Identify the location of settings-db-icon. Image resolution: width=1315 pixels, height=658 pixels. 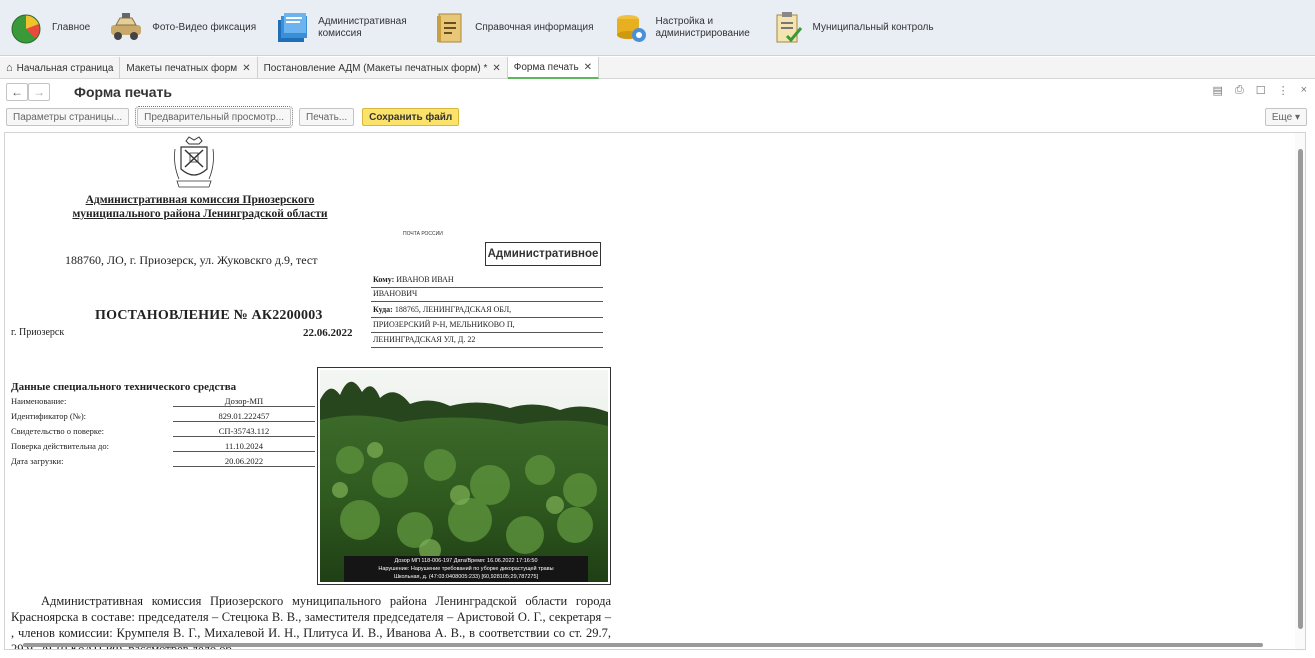
(630, 28).